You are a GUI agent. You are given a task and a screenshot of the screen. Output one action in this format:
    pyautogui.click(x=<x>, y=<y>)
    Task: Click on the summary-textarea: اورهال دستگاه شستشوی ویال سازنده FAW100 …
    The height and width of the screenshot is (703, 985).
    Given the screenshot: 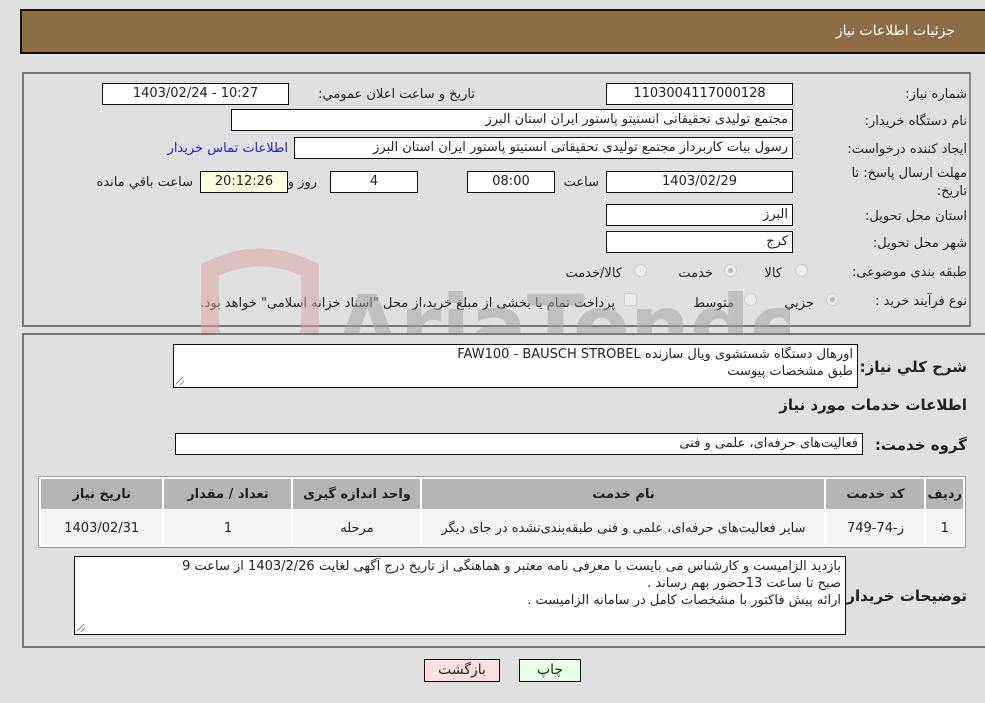 What is the action you would take?
    pyautogui.click(x=515, y=366)
    